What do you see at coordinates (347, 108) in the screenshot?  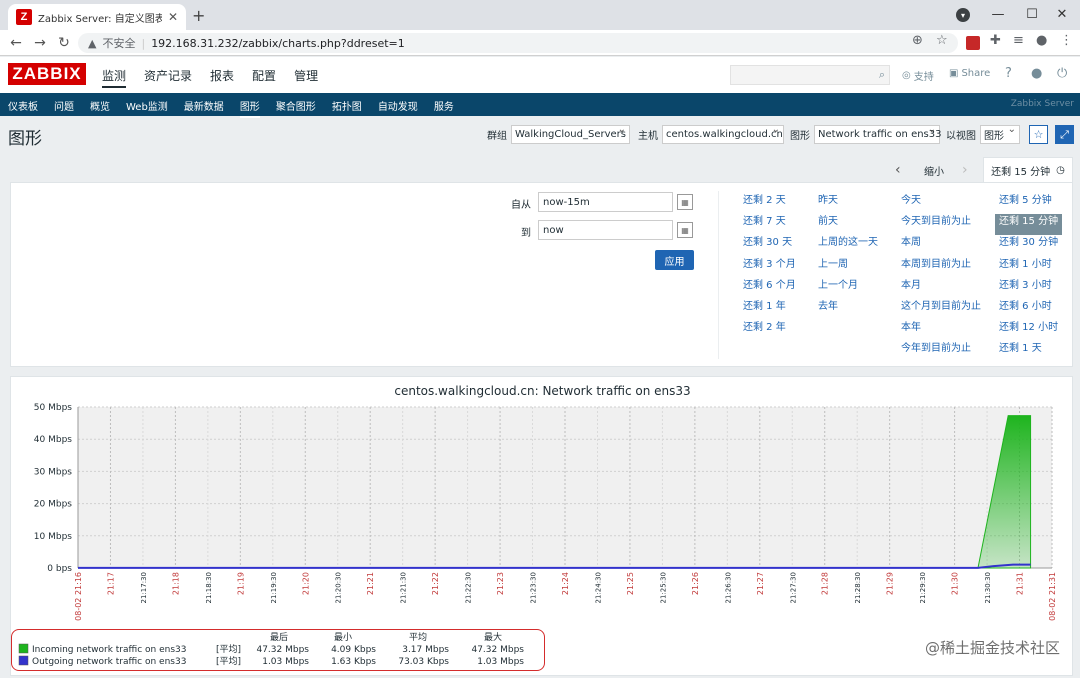 I see `subnav-maps: 拓扑图` at bounding box center [347, 108].